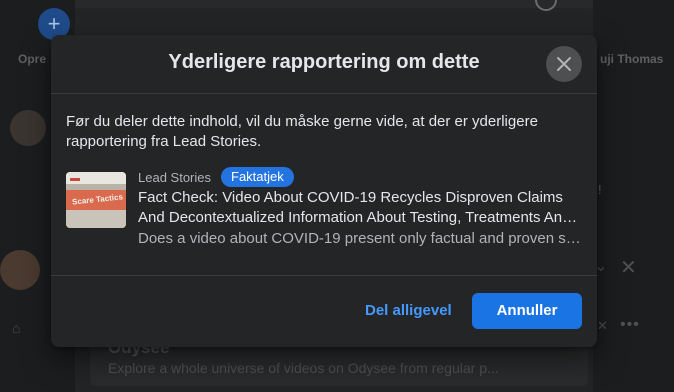 The height and width of the screenshot is (392, 674). Describe the element at coordinates (32, 59) in the screenshot. I see `create-story-label: Opre` at that location.